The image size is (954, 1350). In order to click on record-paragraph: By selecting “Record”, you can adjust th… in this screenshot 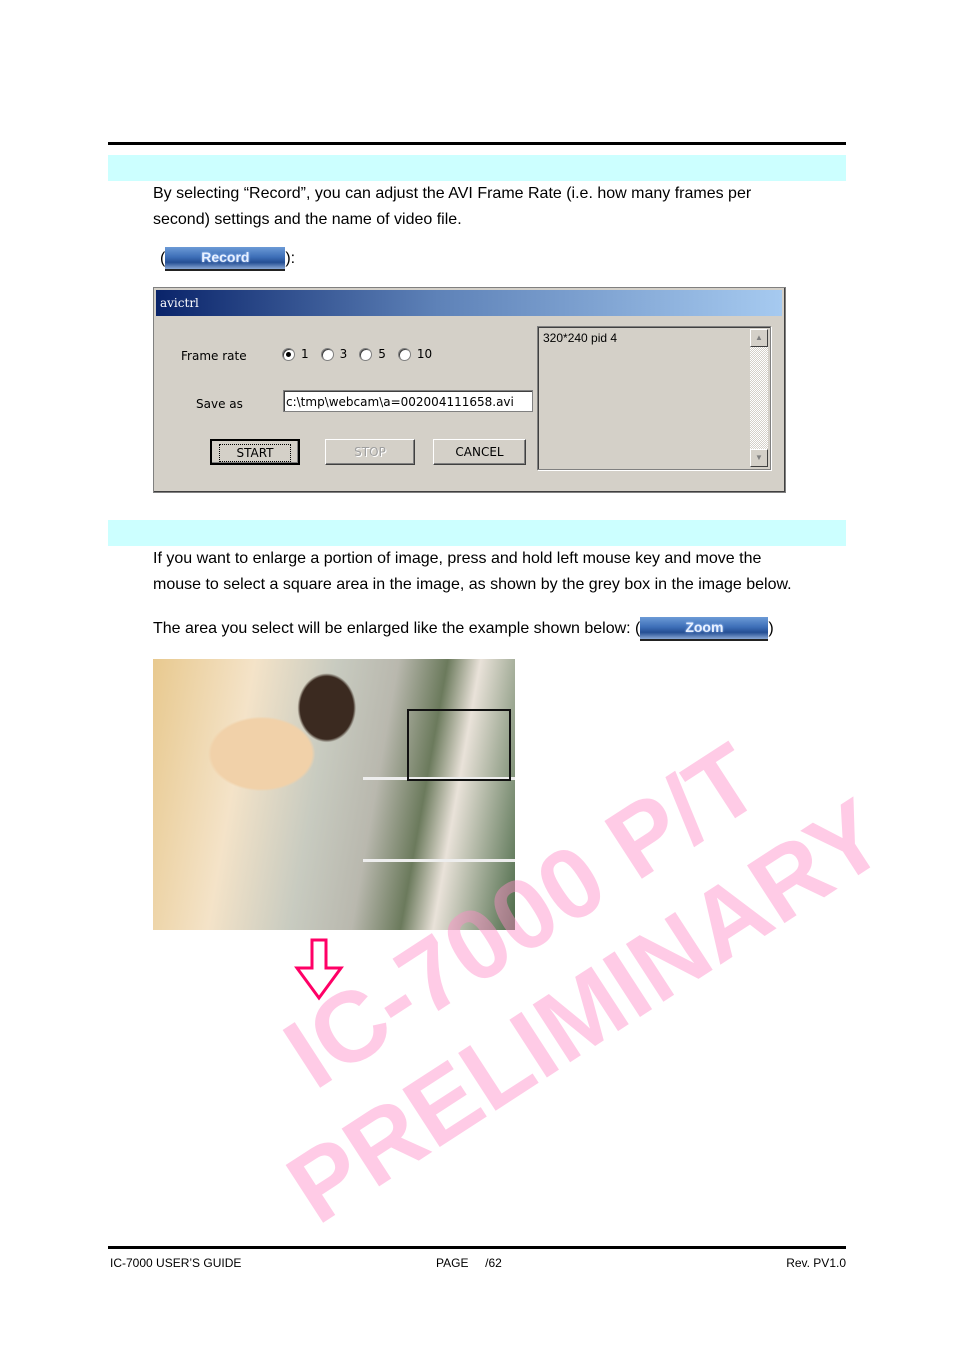, I will do `click(452, 207)`.